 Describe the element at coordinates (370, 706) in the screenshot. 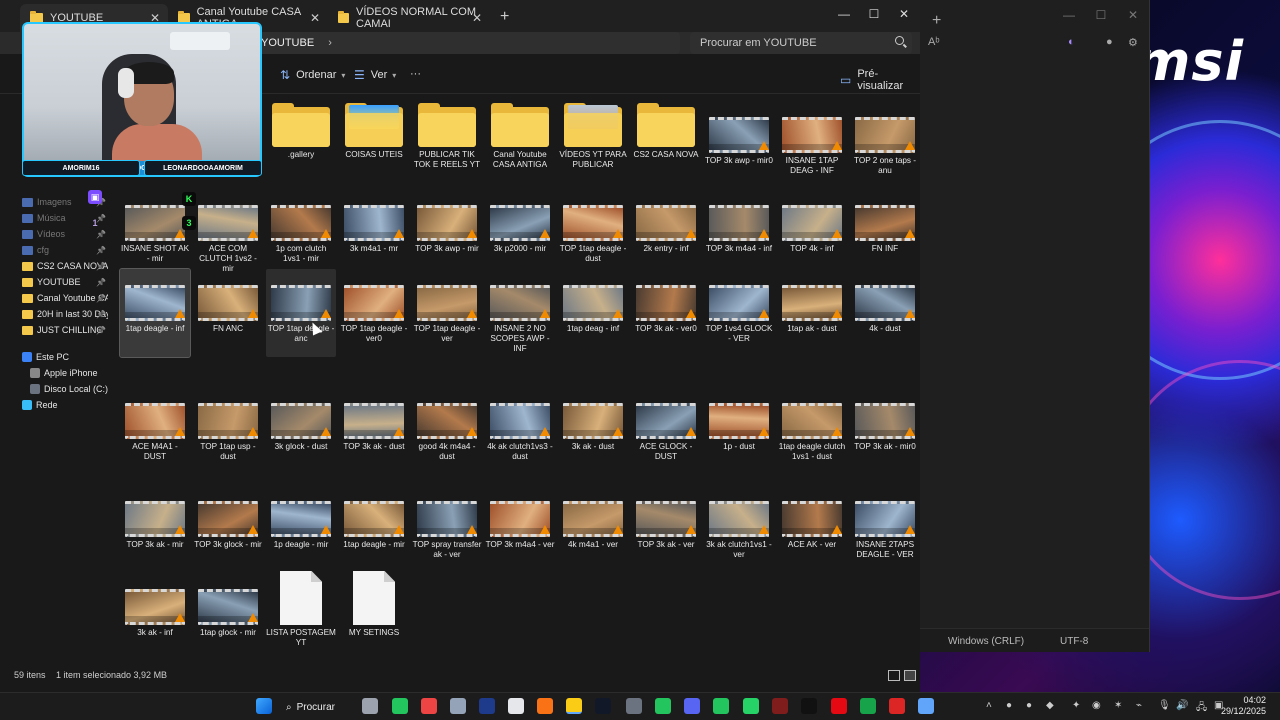

I see `task-view-icon` at that location.